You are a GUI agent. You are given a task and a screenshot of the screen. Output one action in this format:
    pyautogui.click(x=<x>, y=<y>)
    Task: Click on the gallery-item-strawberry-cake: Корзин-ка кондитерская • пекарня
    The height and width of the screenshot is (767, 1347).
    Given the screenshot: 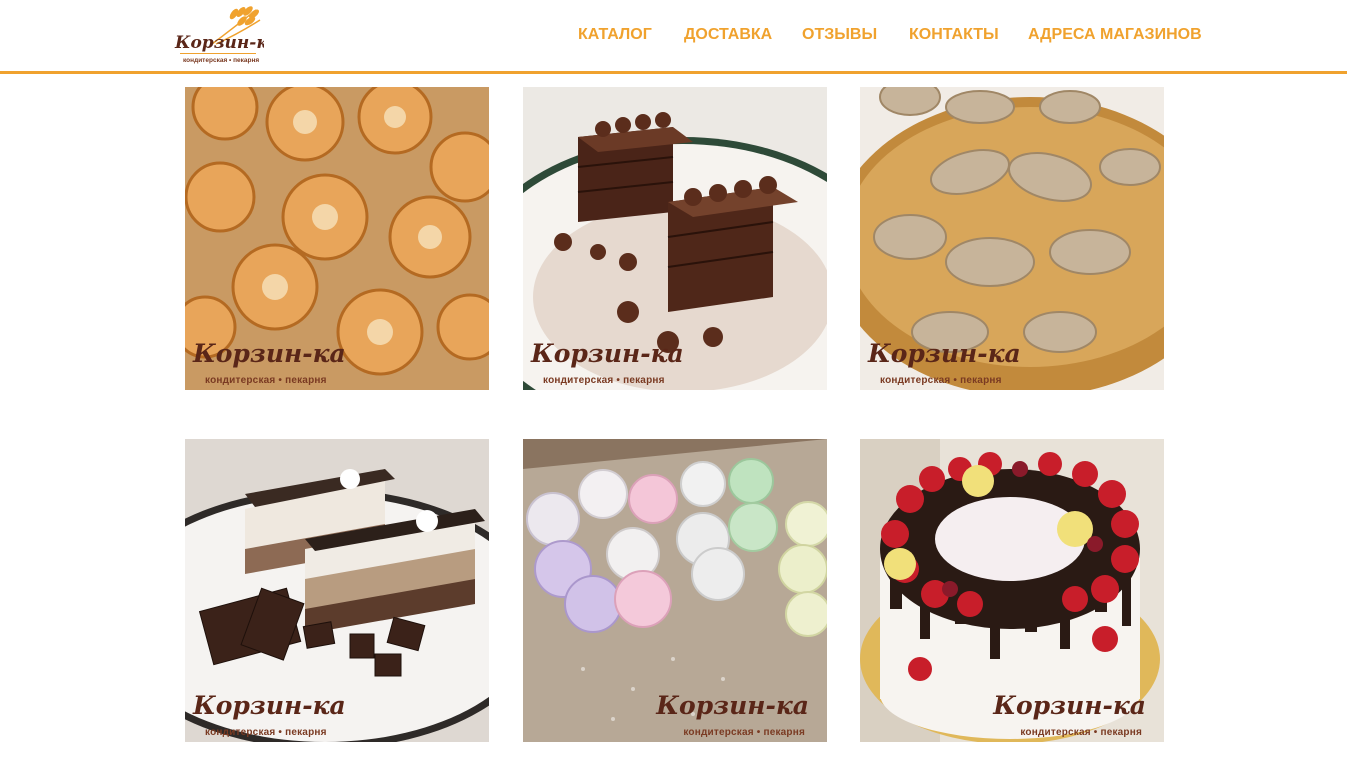 What is the action you would take?
    pyautogui.click(x=1012, y=590)
    